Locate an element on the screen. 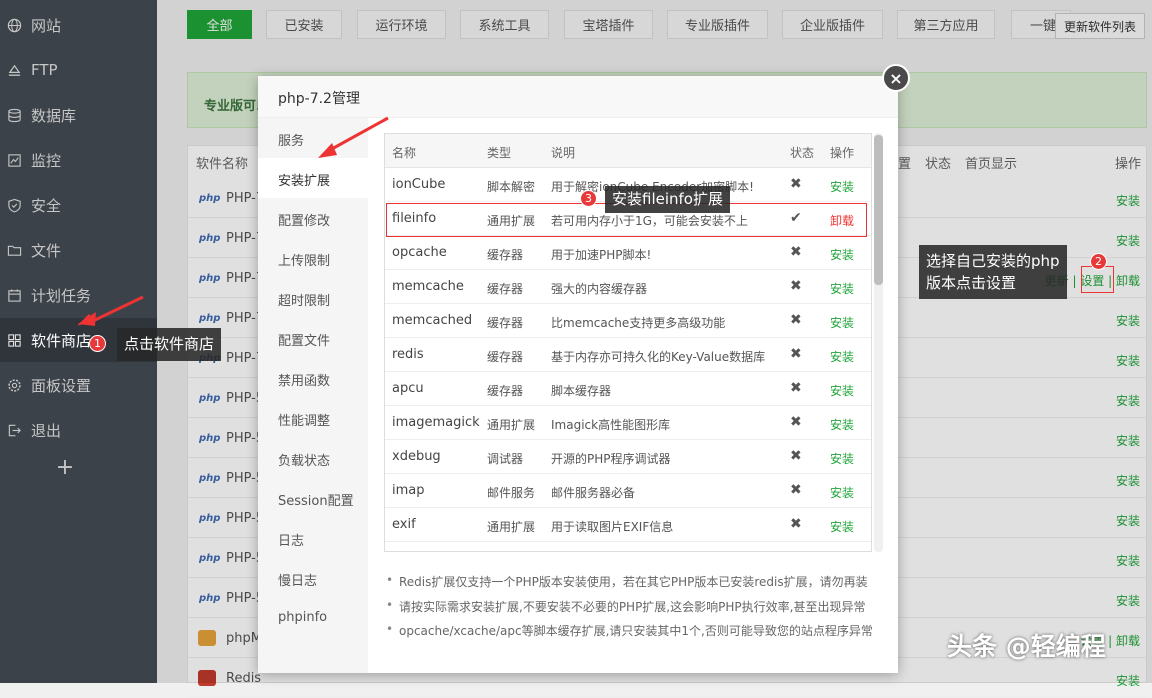 The image size is (1152, 698). step-badge: 3 is located at coordinates (588, 198).